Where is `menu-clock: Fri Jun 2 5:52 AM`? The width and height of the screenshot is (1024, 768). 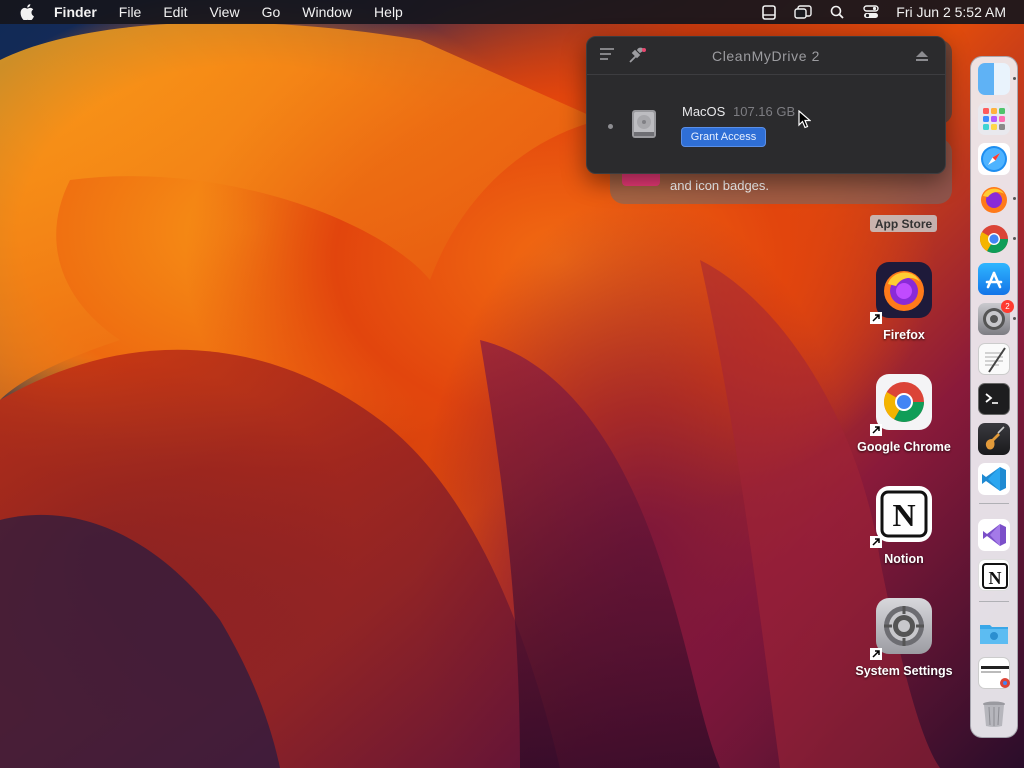 menu-clock: Fri Jun 2 5:52 AM is located at coordinates (951, 12).